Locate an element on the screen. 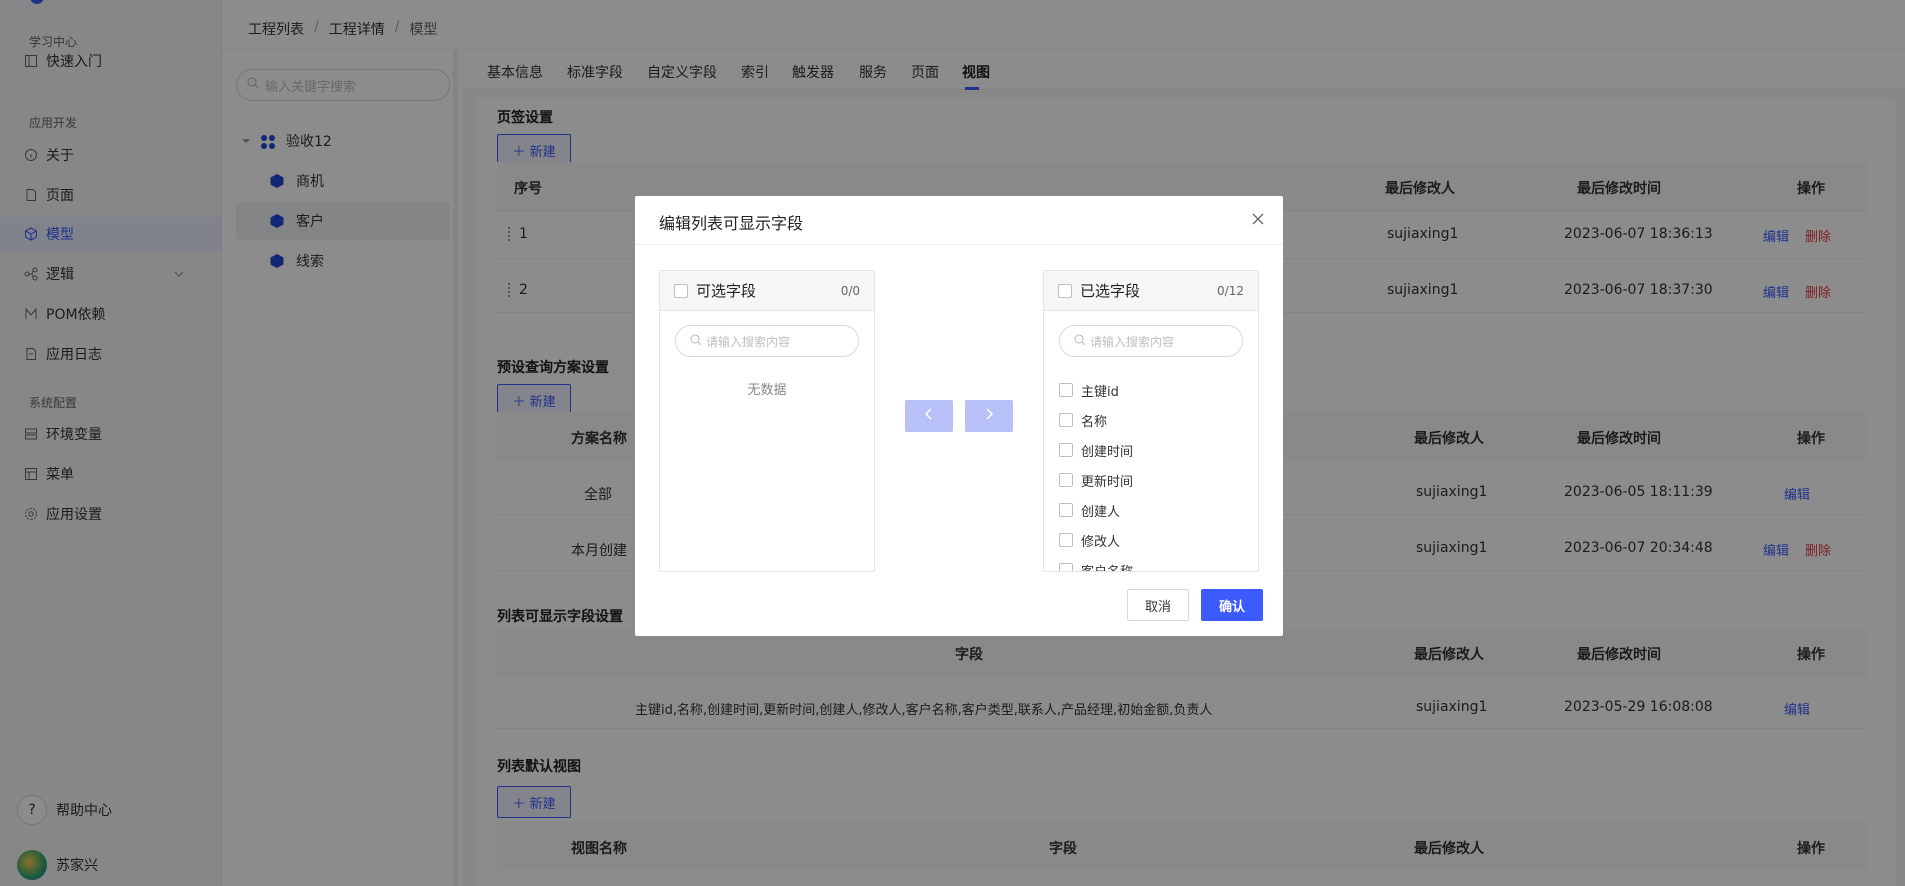  available-fields-panel: 可选字段 0/0 请输入搜索内容 无数据 is located at coordinates (767, 421).